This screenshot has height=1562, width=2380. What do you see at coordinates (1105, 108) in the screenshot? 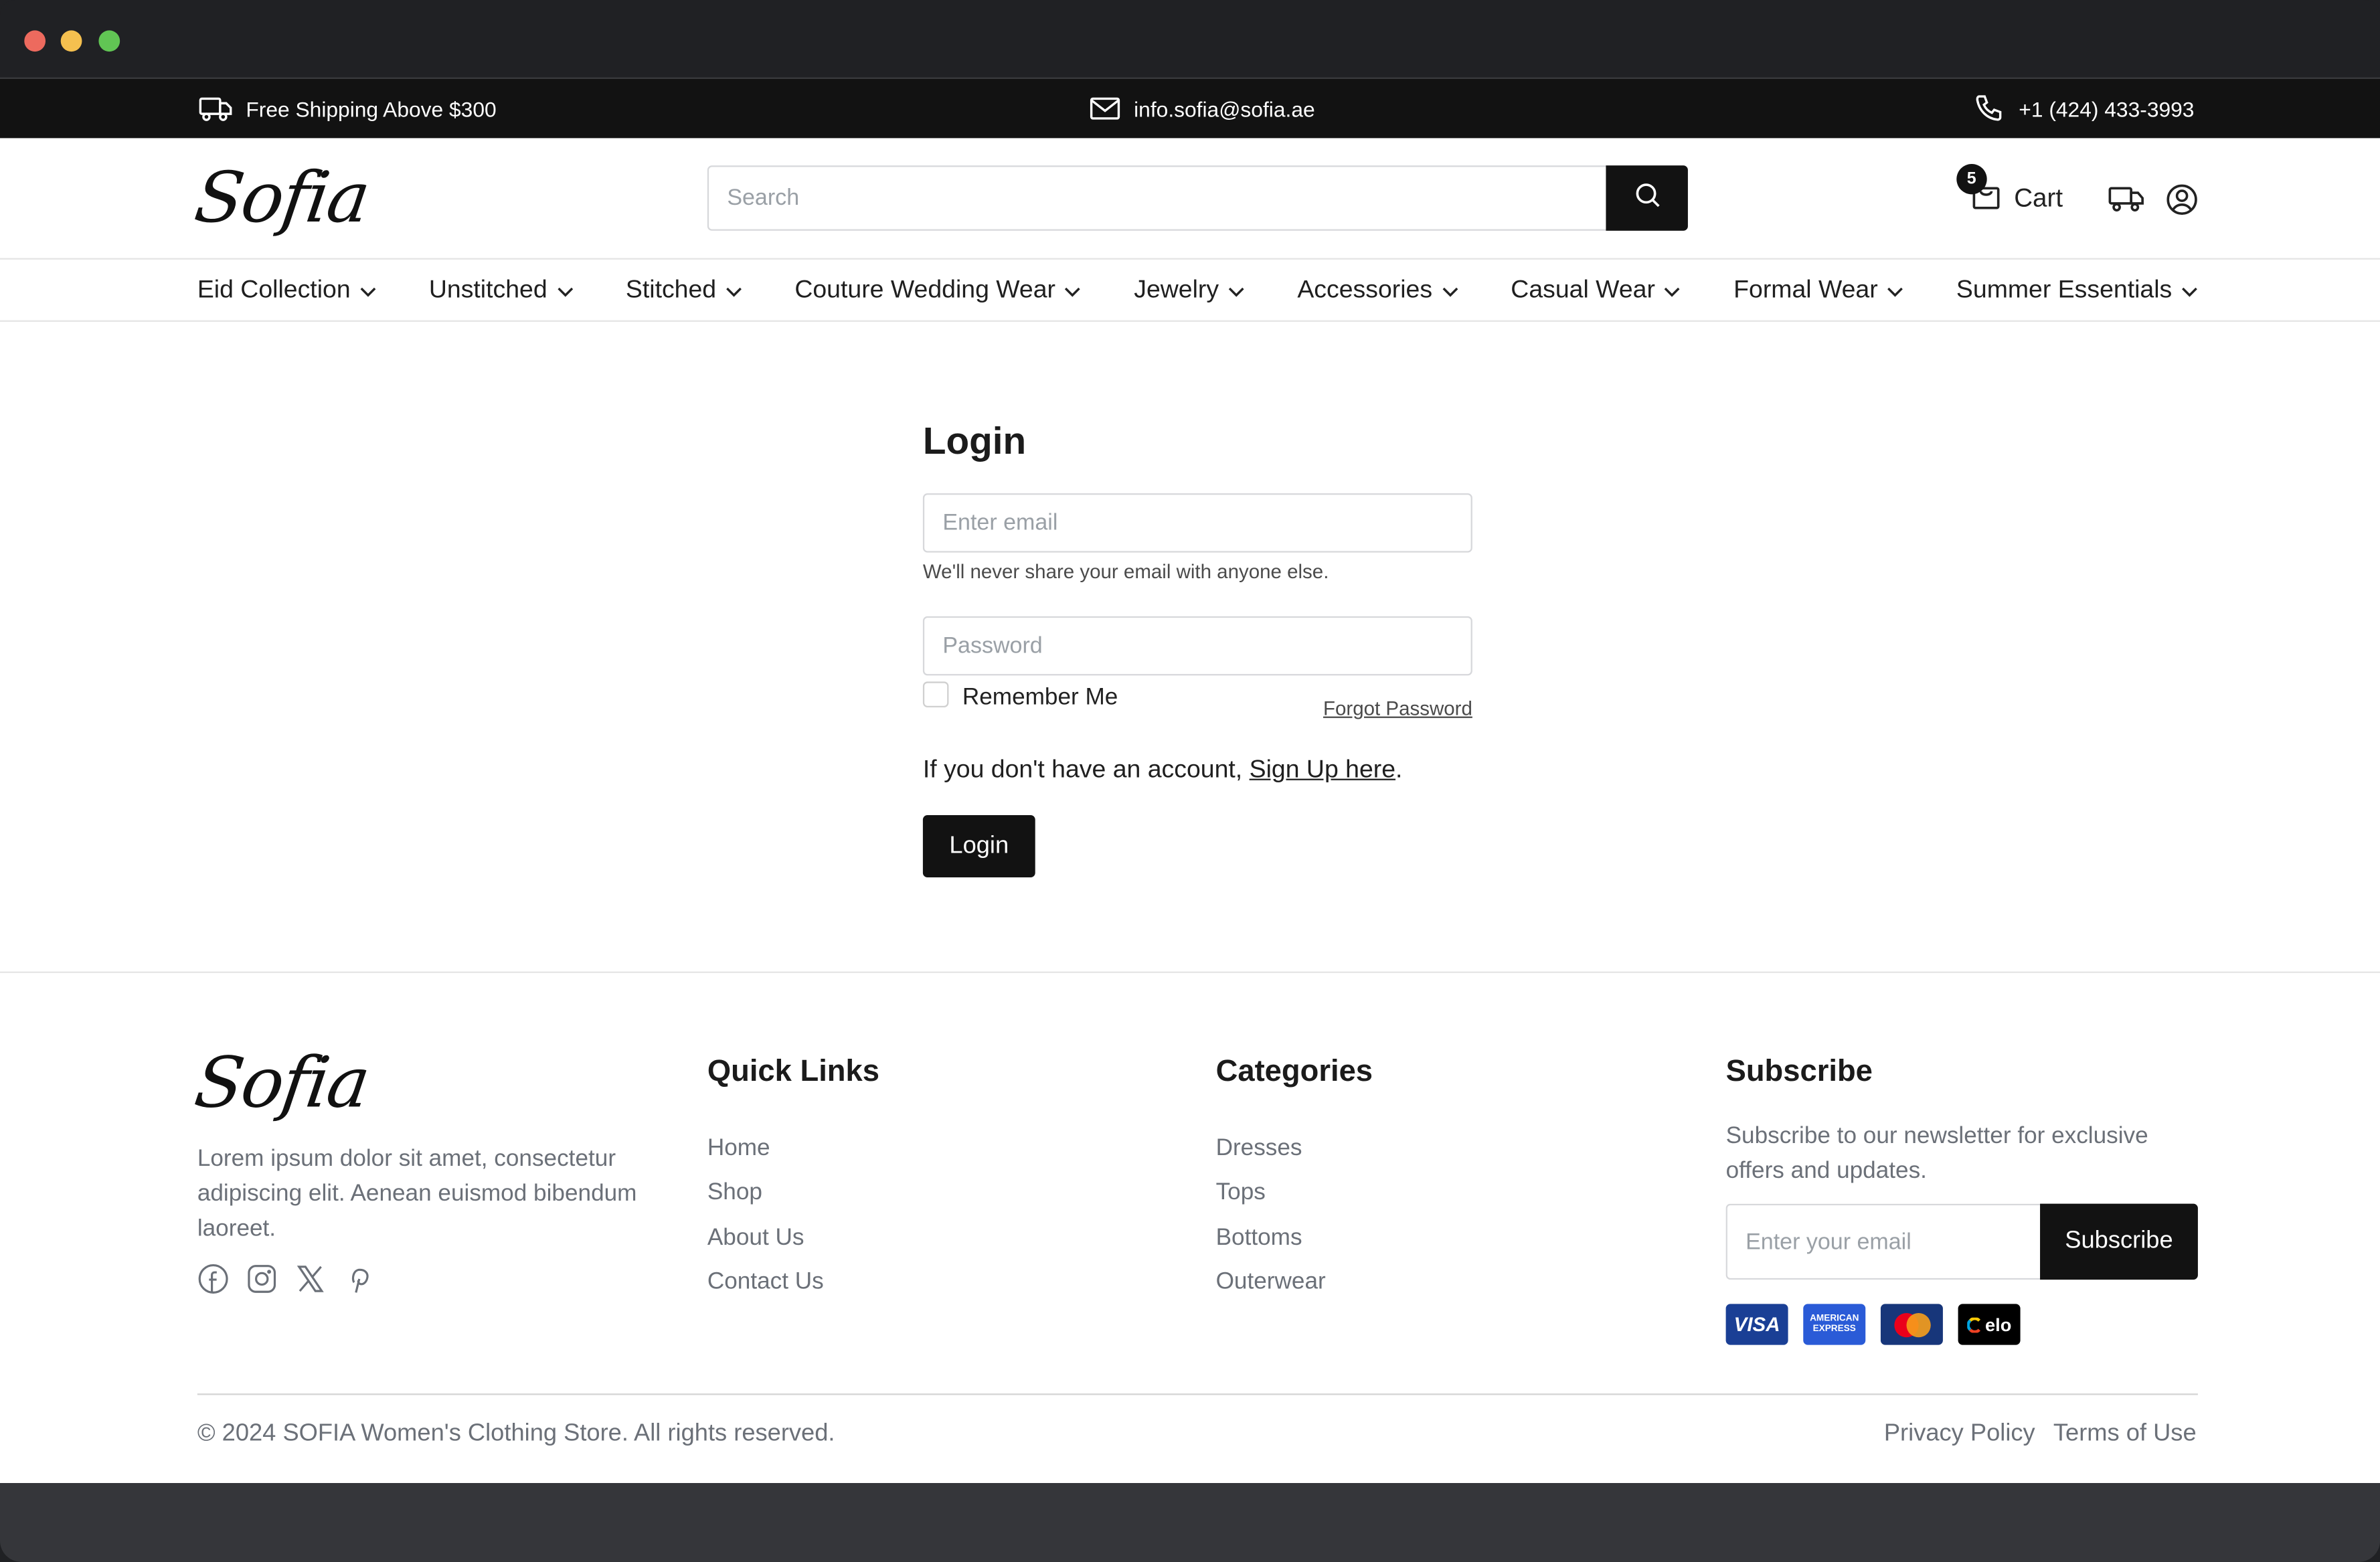
I see `mail-icon` at bounding box center [1105, 108].